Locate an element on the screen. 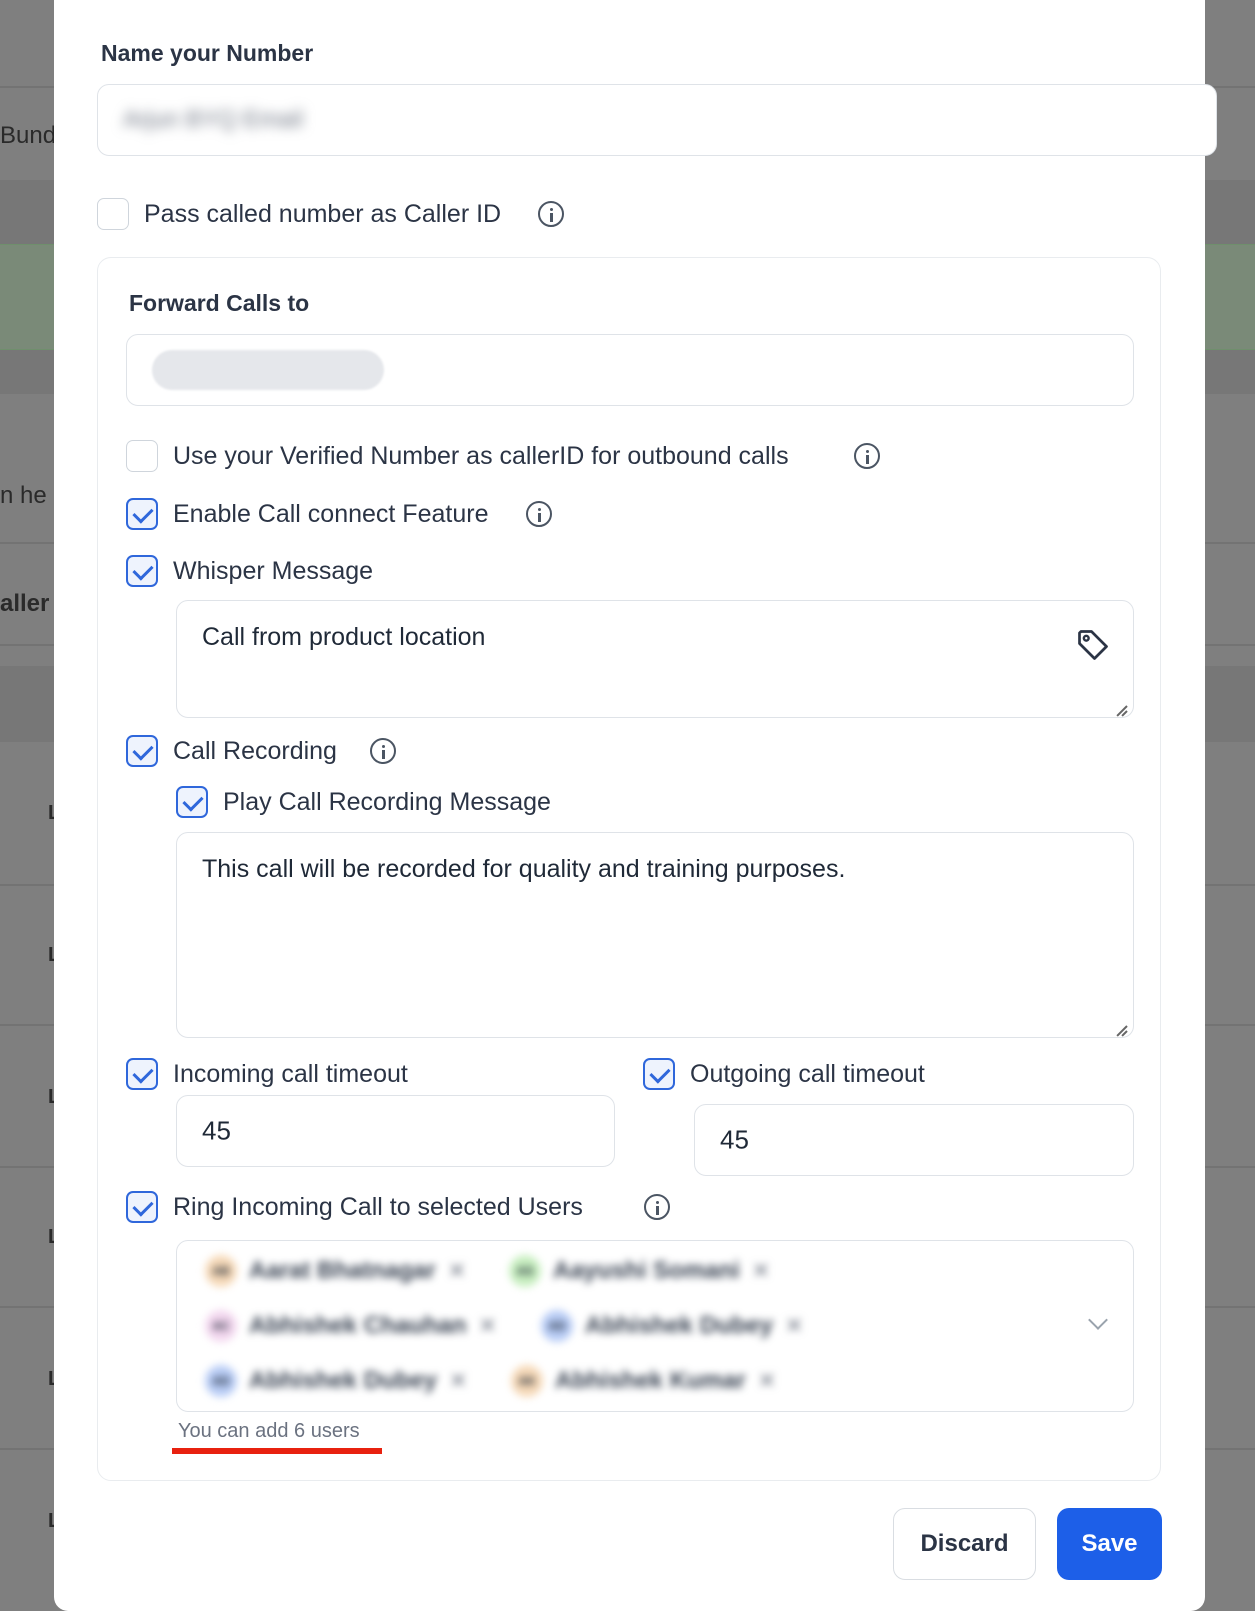  whisper-message-label: Whisper Message is located at coordinates (273, 571).